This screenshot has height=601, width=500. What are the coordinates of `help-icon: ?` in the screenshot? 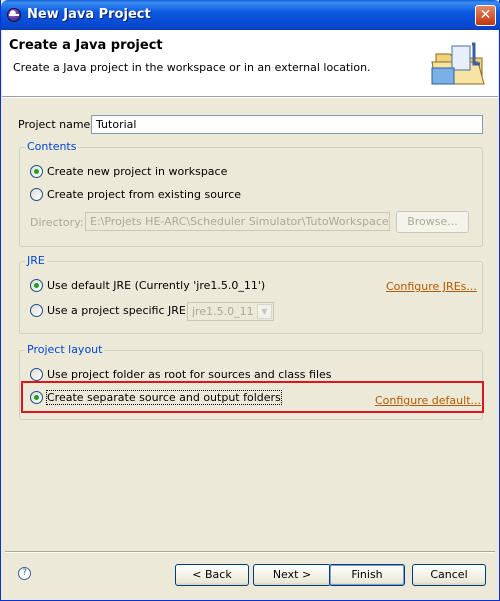 It's located at (24, 573).